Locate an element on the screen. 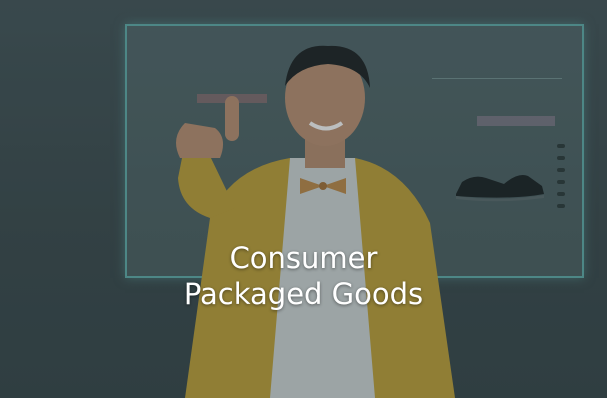 Image resolution: width=607 pixels, height=398 pixels. screen-button-bar is located at coordinates (516, 121).